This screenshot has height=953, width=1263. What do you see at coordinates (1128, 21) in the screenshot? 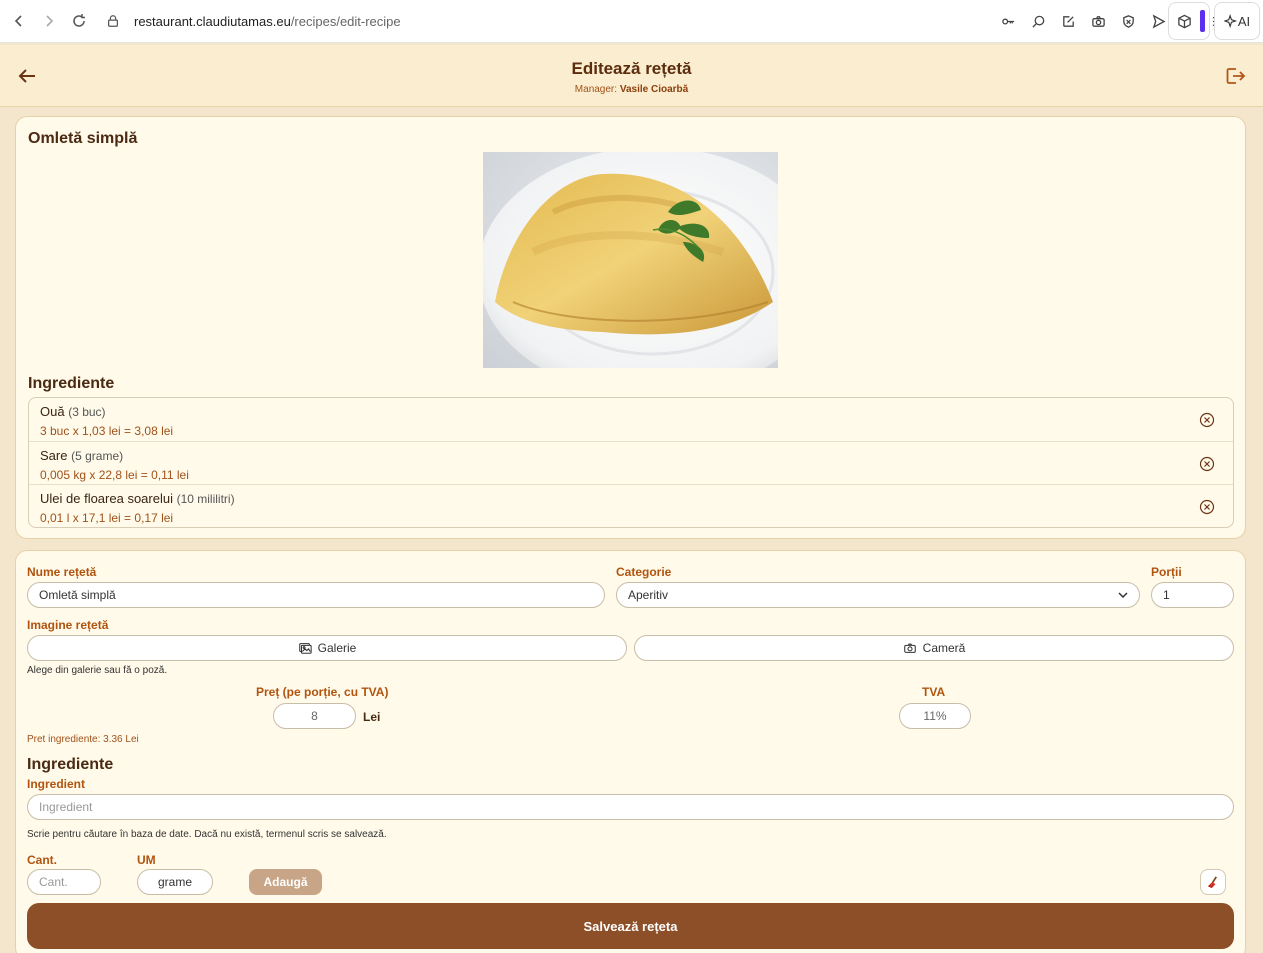
I see `shield-icon` at bounding box center [1128, 21].